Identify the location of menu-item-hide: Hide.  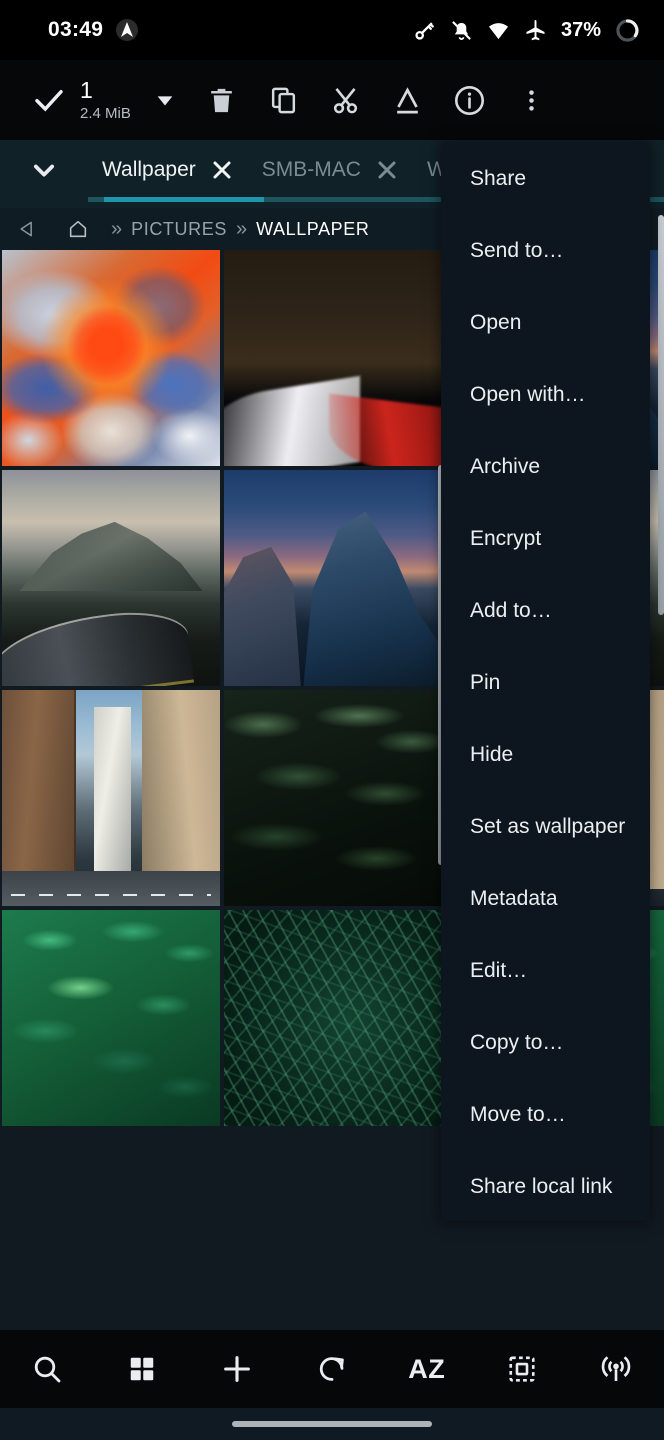
(545, 755).